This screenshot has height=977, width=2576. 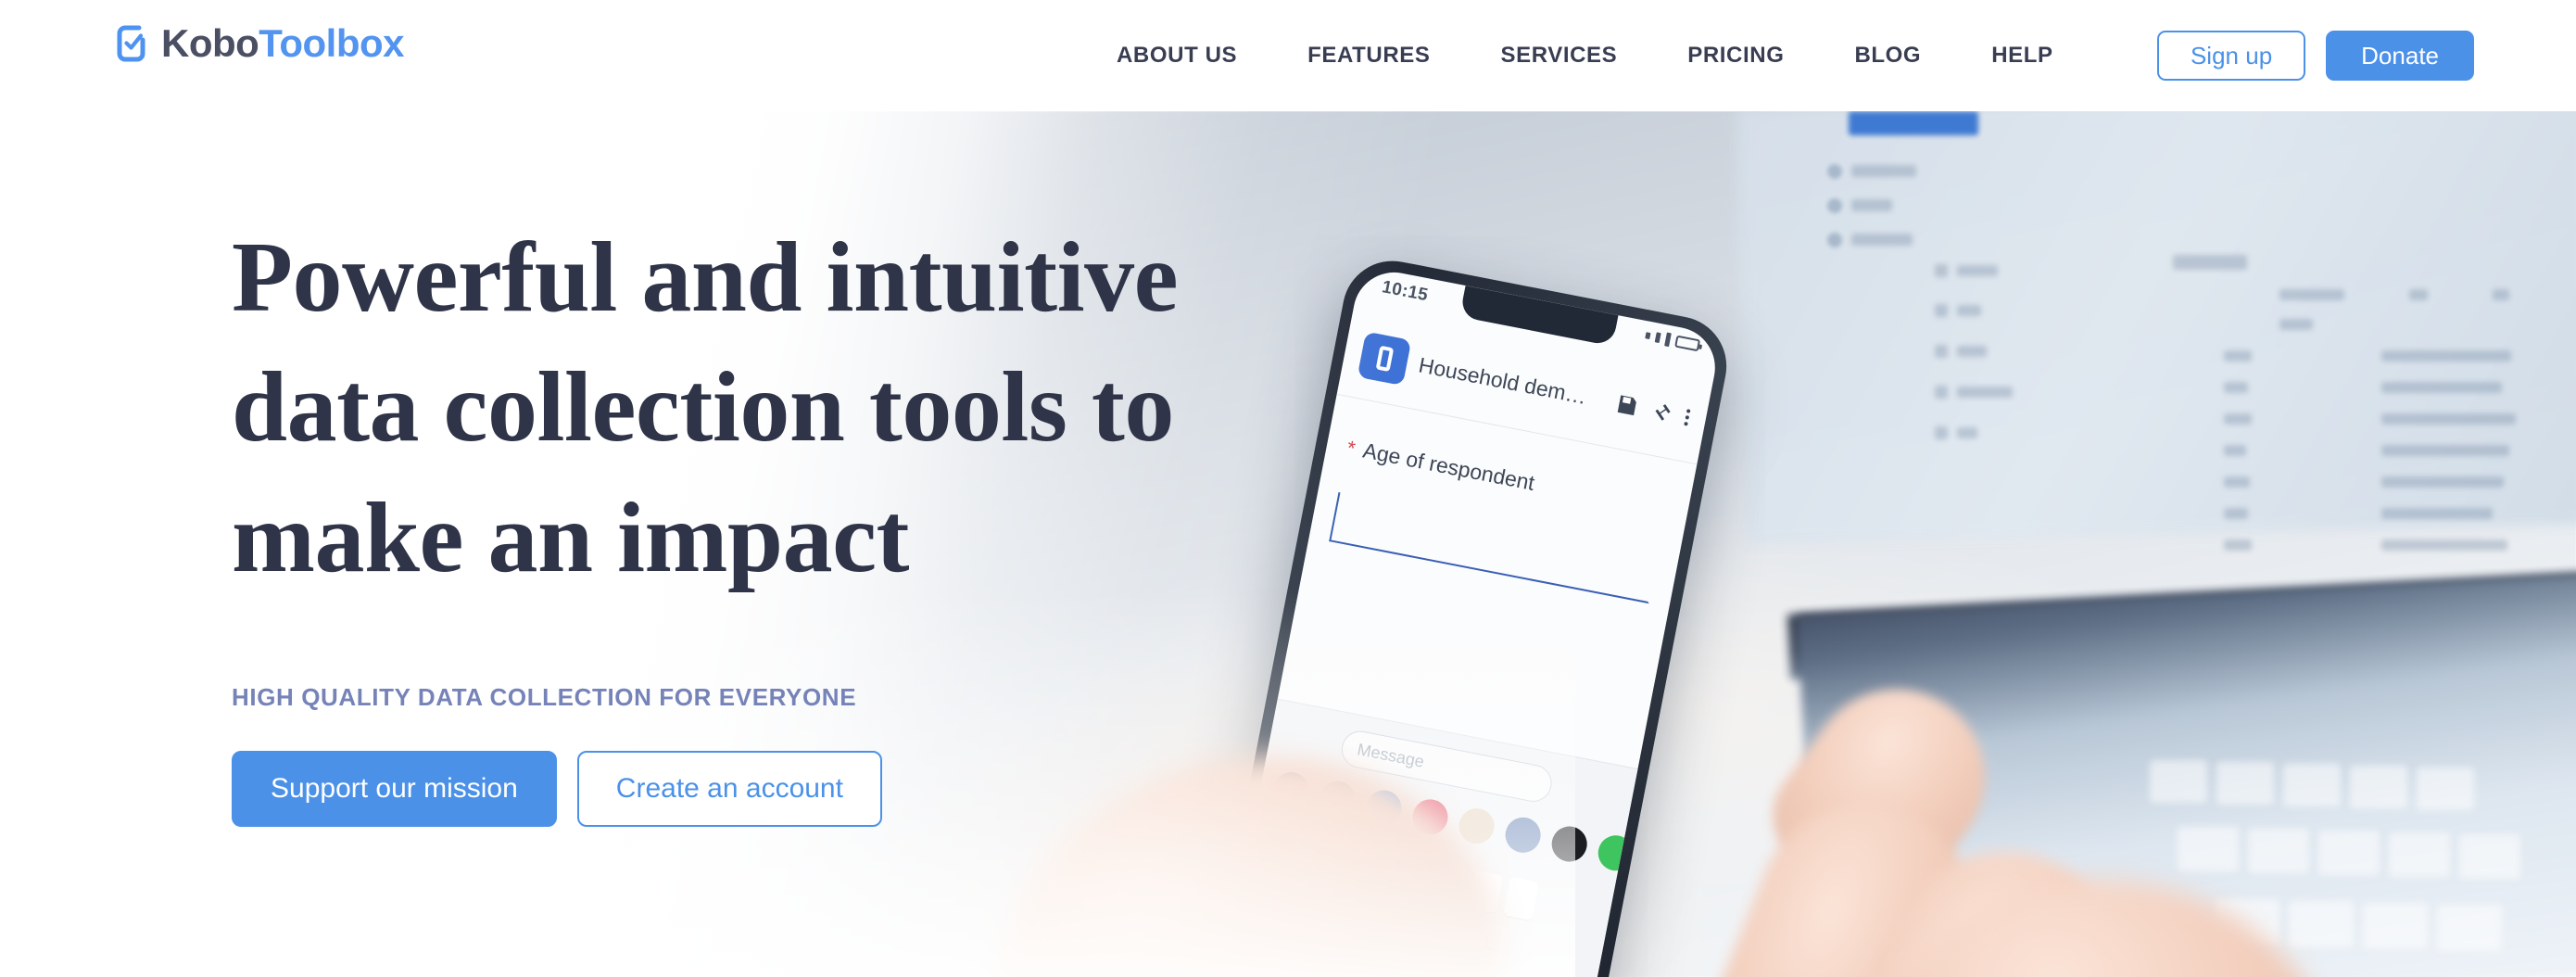 I want to click on music-app-icon, so click(x=1569, y=844).